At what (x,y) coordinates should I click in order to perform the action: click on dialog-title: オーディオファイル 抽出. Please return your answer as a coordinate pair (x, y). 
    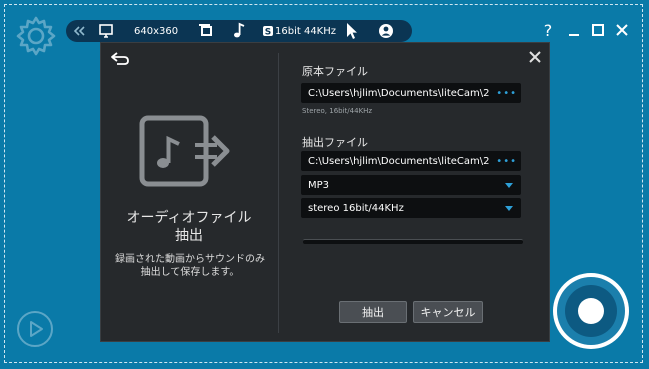
    Looking at the image, I should click on (189, 227).